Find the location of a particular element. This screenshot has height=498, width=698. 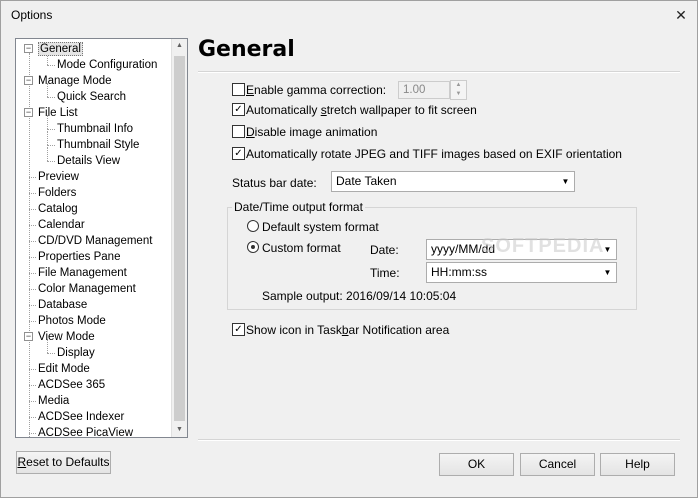

tree-item-label: Mode Configuration is located at coordinates (107, 65).